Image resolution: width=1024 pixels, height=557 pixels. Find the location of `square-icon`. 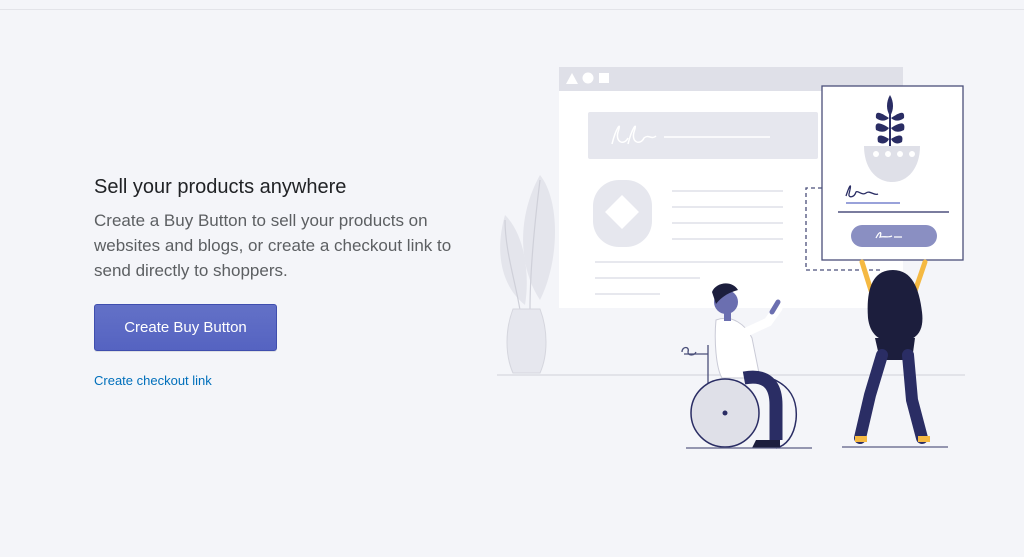

square-icon is located at coordinates (604, 78).